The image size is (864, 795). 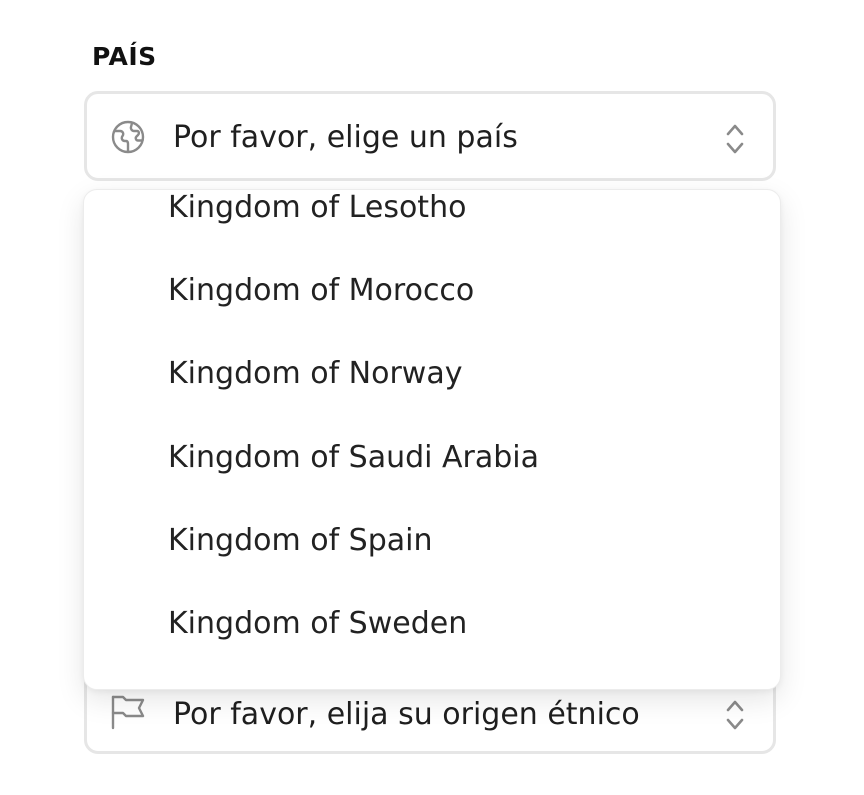 What do you see at coordinates (432, 290) in the screenshot?
I see `country-option: Kingdom of Morocco` at bounding box center [432, 290].